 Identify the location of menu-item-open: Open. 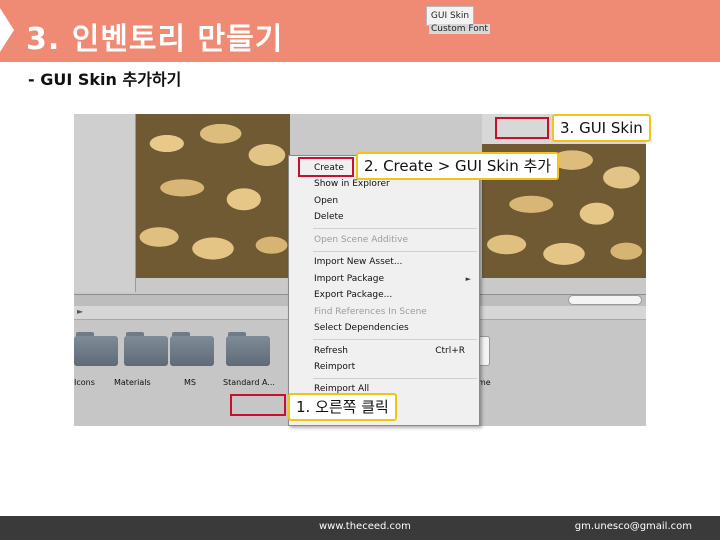
(326, 201).